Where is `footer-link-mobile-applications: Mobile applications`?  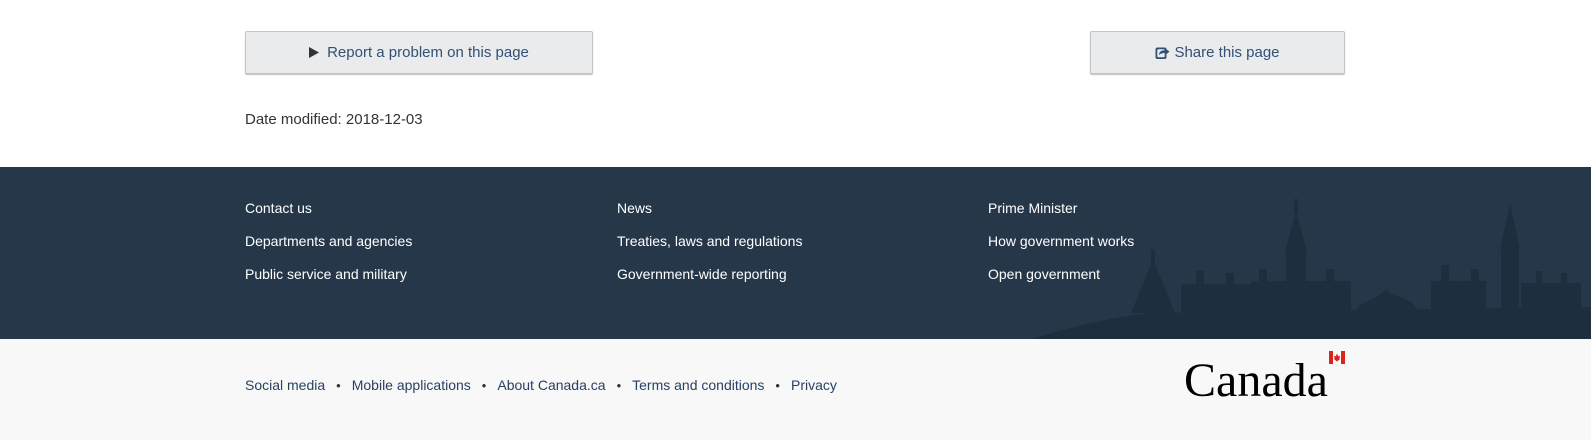
footer-link-mobile-applications: Mobile applications is located at coordinates (411, 385).